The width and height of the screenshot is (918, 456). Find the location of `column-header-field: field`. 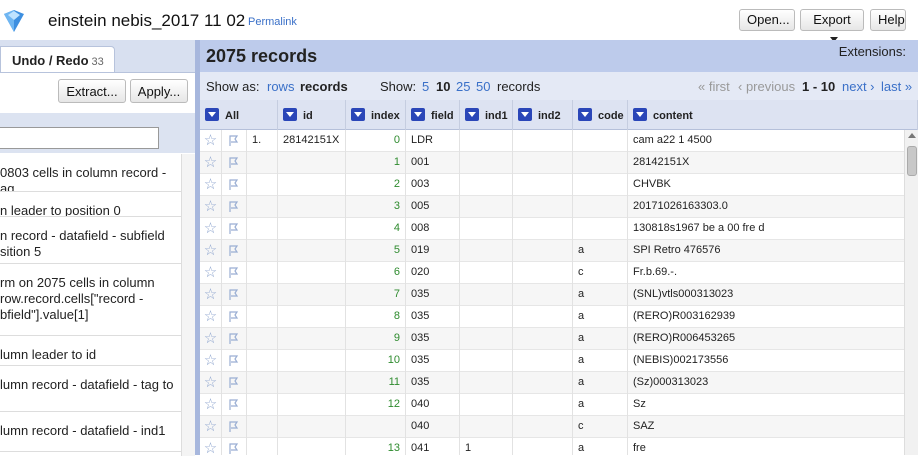

column-header-field: field is located at coordinates (433, 115).